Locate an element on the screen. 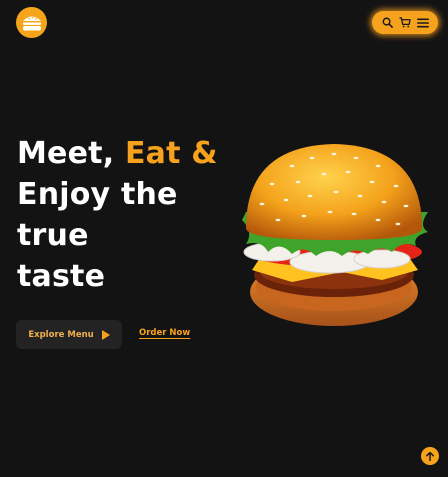 The height and width of the screenshot is (477, 448). cart-icon is located at coordinates (405, 23).